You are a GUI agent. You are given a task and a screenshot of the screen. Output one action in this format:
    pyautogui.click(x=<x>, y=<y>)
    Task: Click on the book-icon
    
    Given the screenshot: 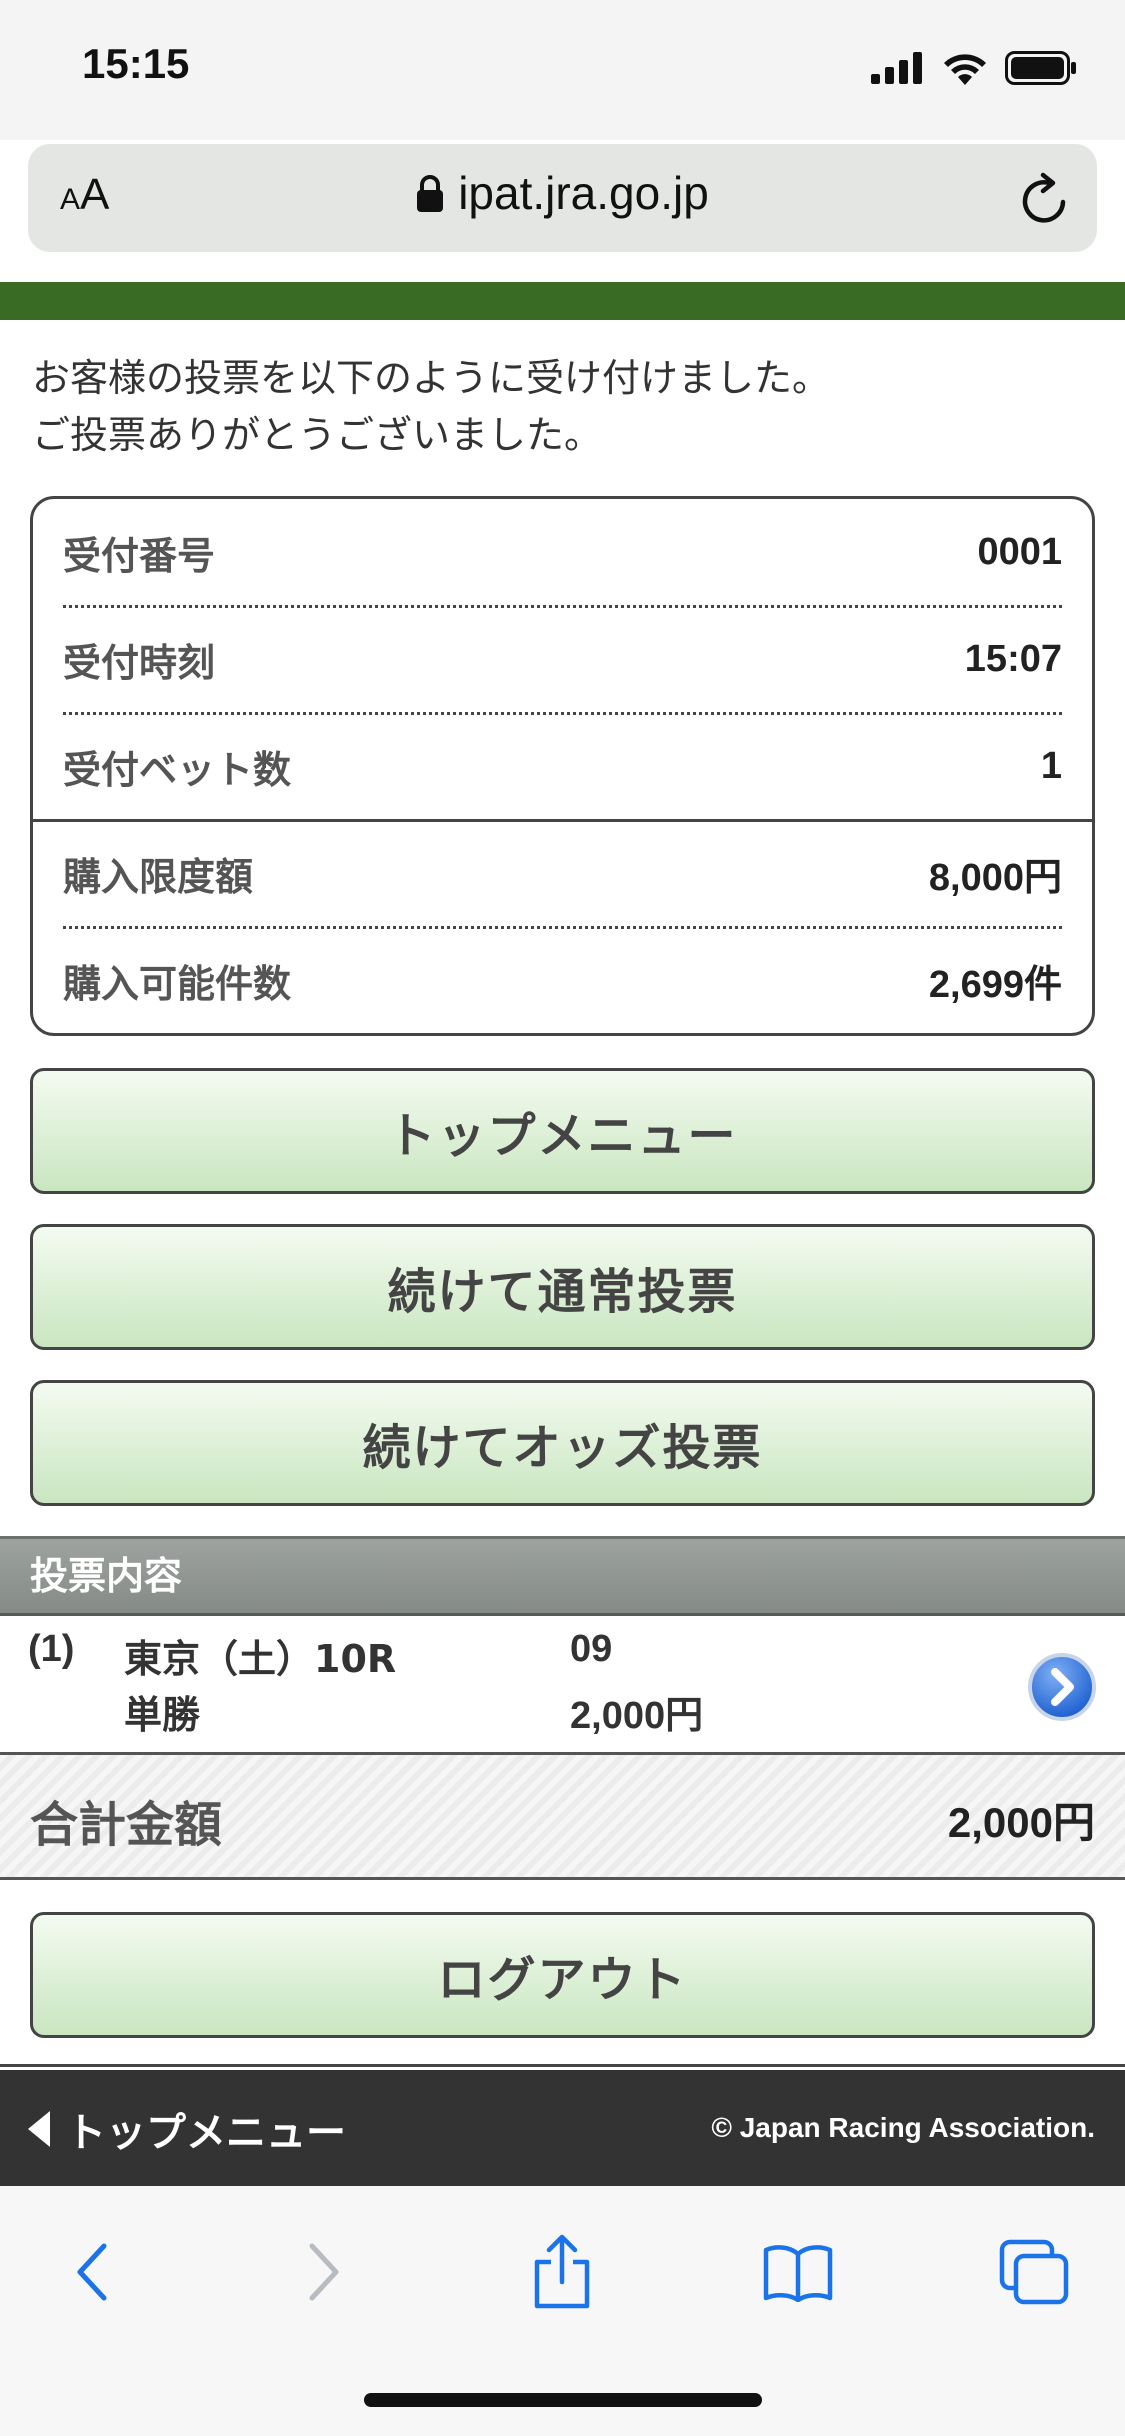 What is the action you would take?
    pyautogui.click(x=798, y=2273)
    